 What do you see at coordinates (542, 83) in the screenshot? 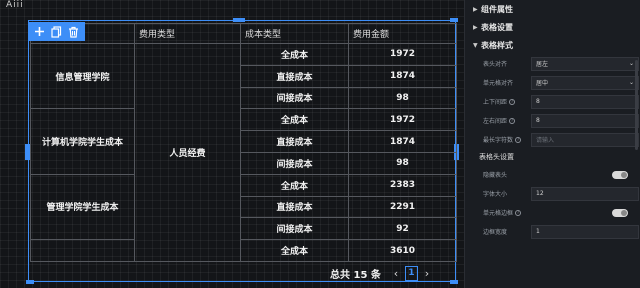
I see `cell-align-value: 居中` at bounding box center [542, 83].